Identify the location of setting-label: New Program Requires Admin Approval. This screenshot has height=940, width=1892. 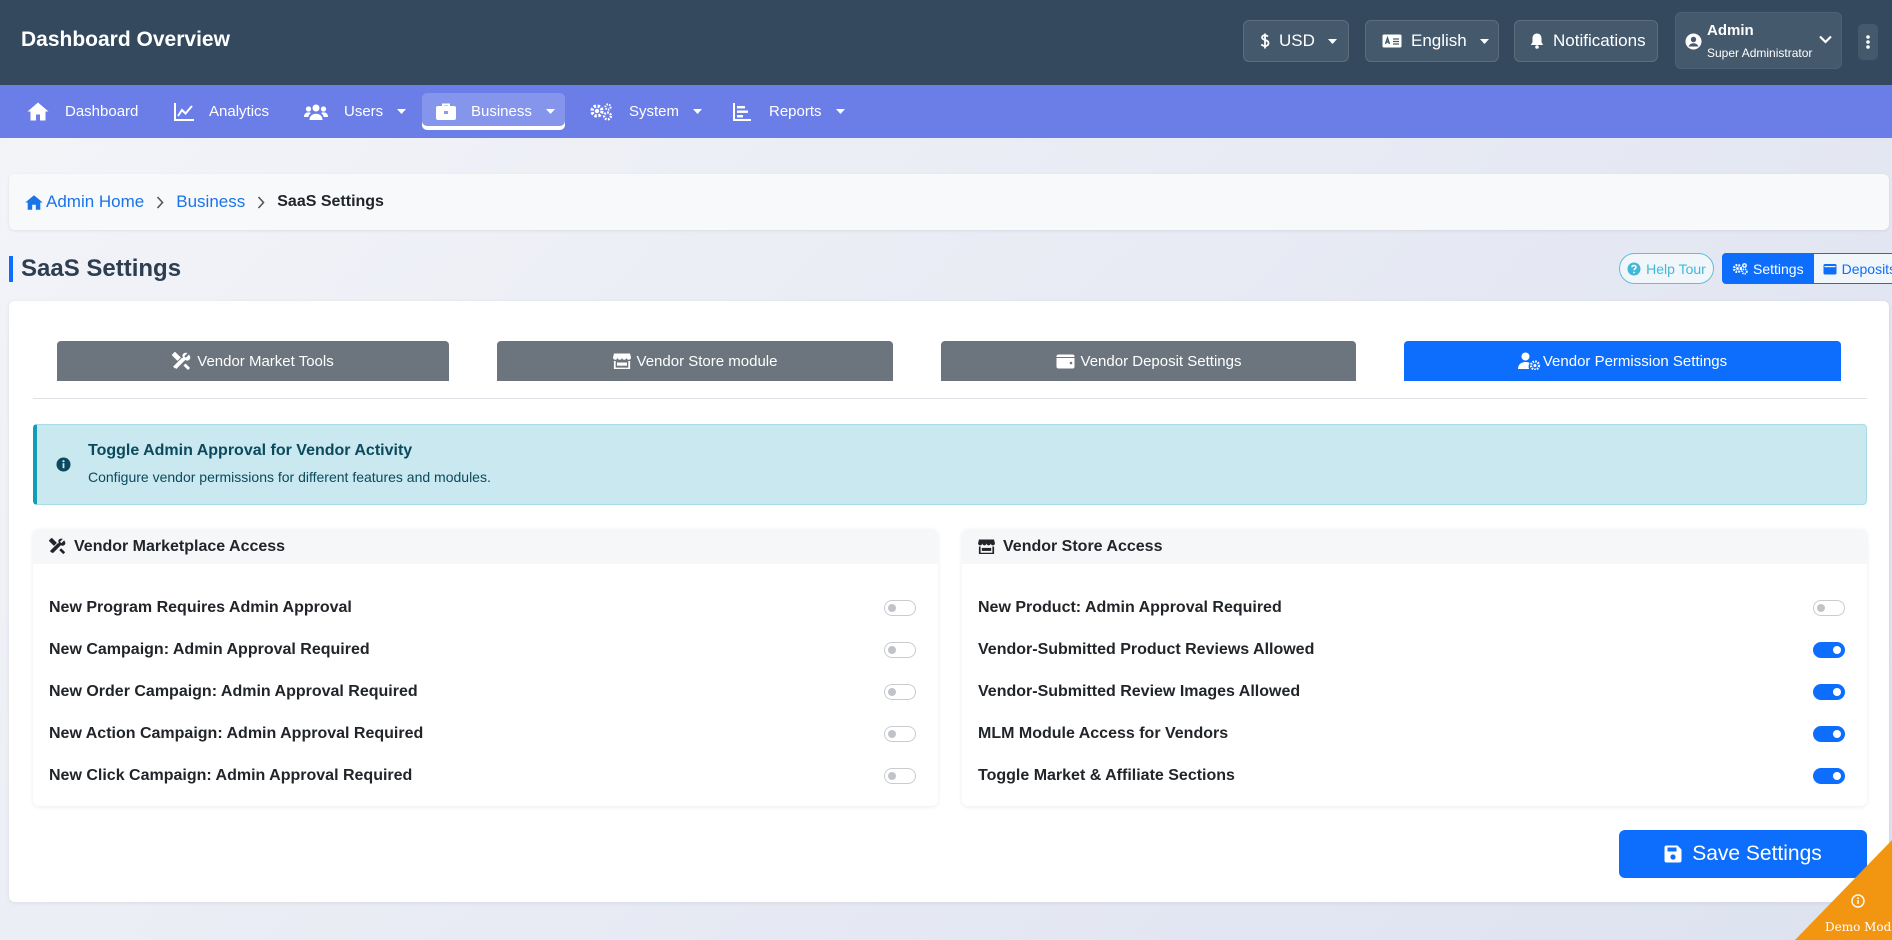
(200, 607).